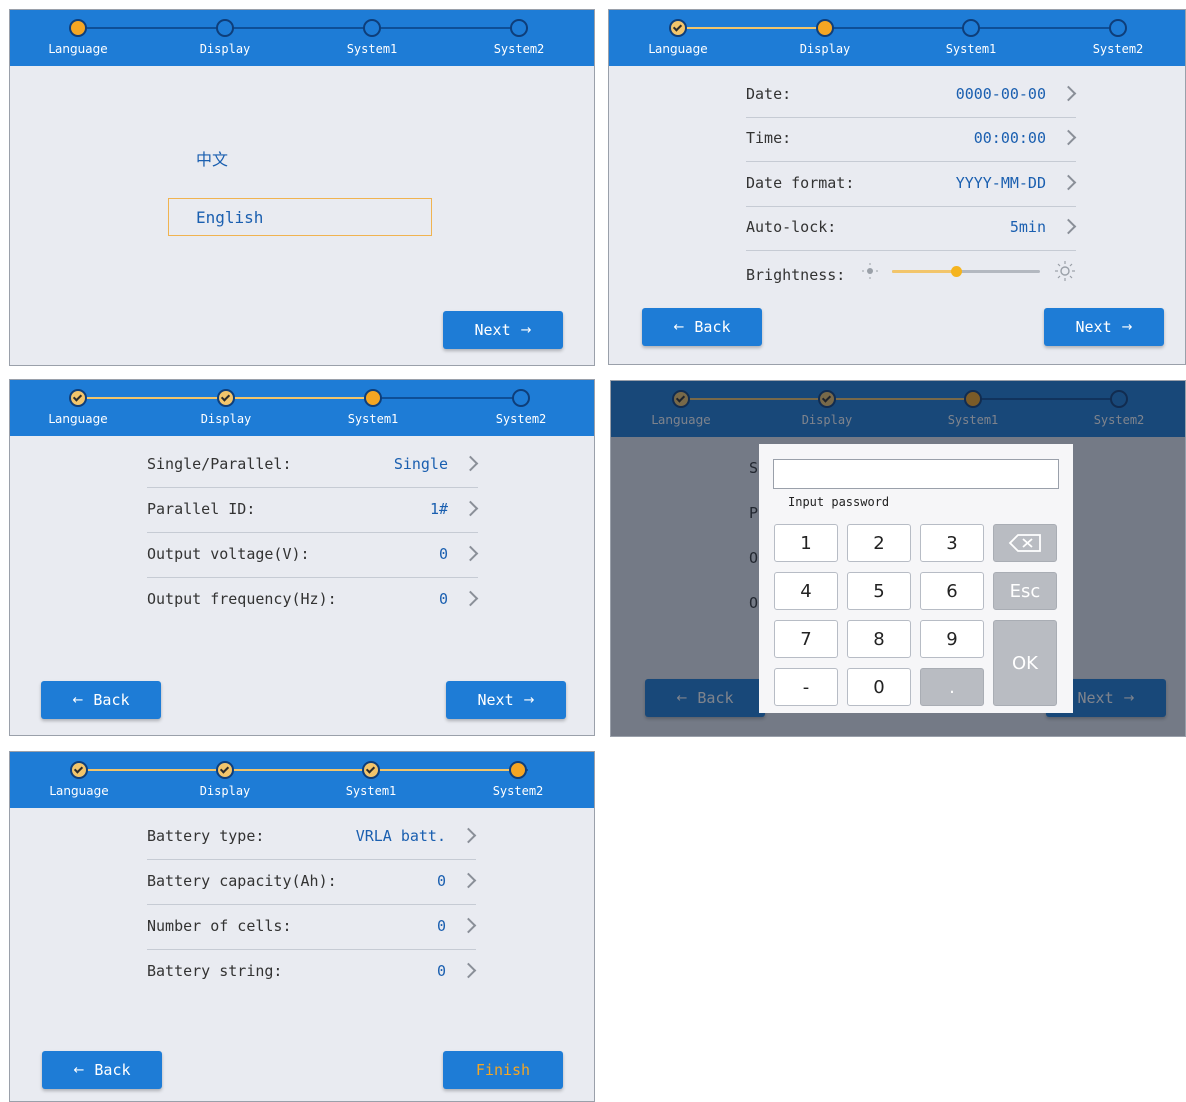 The width and height of the screenshot is (1186, 1102). I want to click on battery-type-value: VRLA batt., so click(400, 836).